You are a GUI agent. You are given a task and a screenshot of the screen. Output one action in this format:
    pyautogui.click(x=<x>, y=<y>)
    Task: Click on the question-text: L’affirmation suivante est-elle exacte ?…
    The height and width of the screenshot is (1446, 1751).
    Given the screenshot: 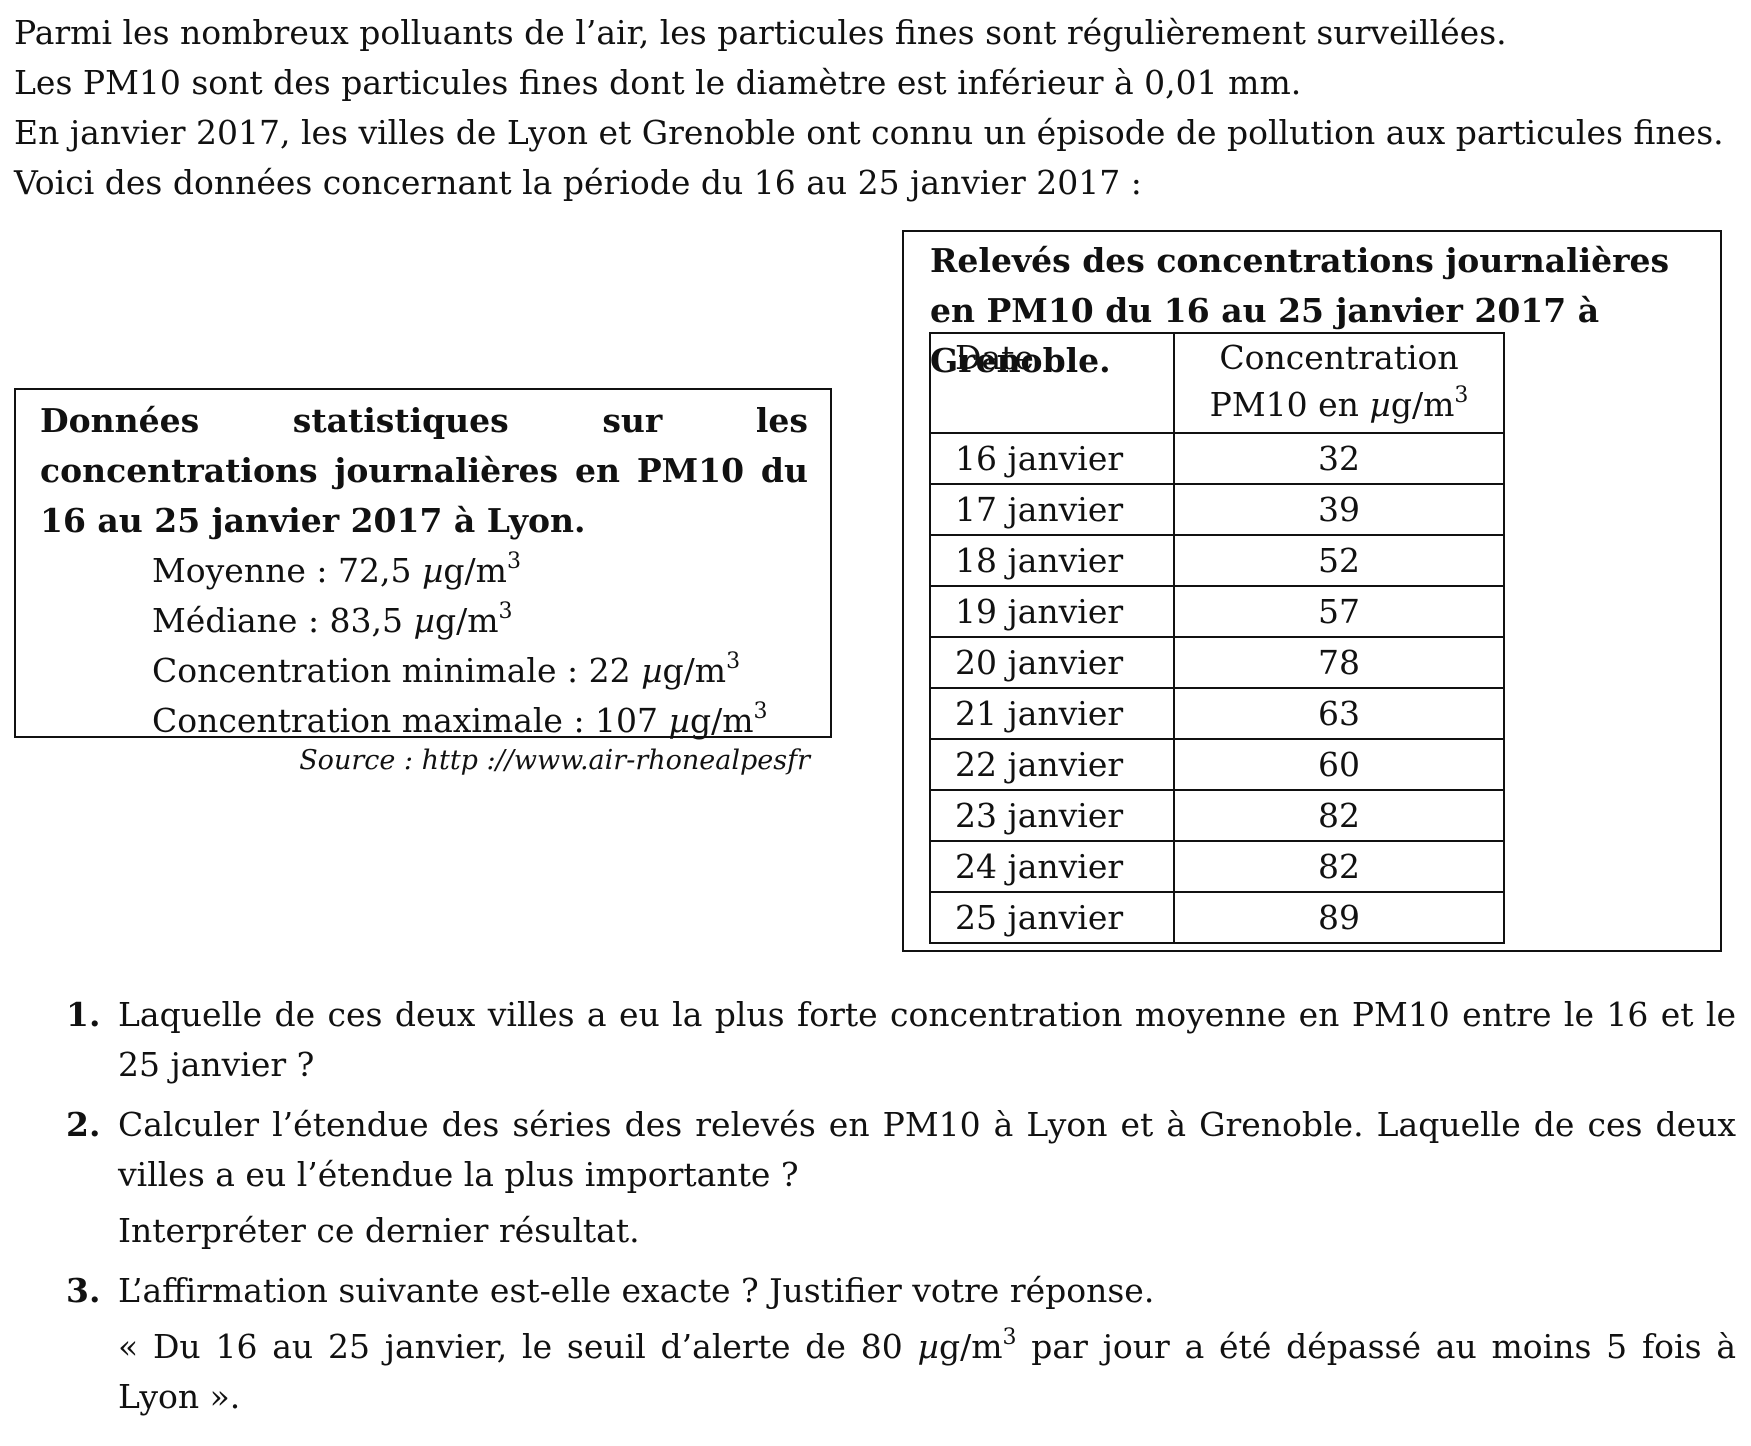 What is the action you would take?
    pyautogui.click(x=636, y=1290)
    